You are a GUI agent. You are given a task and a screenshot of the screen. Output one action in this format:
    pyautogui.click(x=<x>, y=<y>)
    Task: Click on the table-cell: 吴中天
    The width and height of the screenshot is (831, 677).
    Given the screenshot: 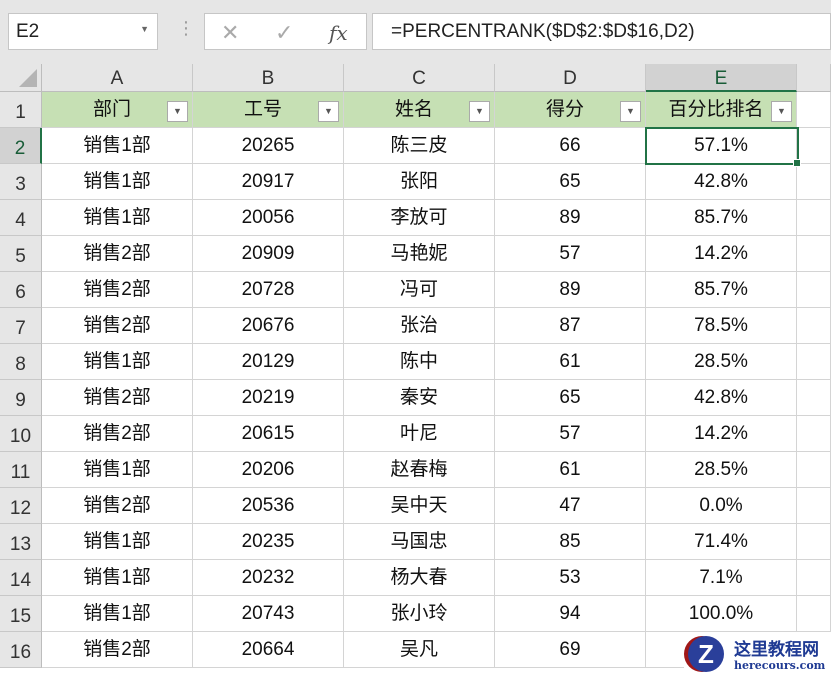 What is the action you would take?
    pyautogui.click(x=419, y=506)
    